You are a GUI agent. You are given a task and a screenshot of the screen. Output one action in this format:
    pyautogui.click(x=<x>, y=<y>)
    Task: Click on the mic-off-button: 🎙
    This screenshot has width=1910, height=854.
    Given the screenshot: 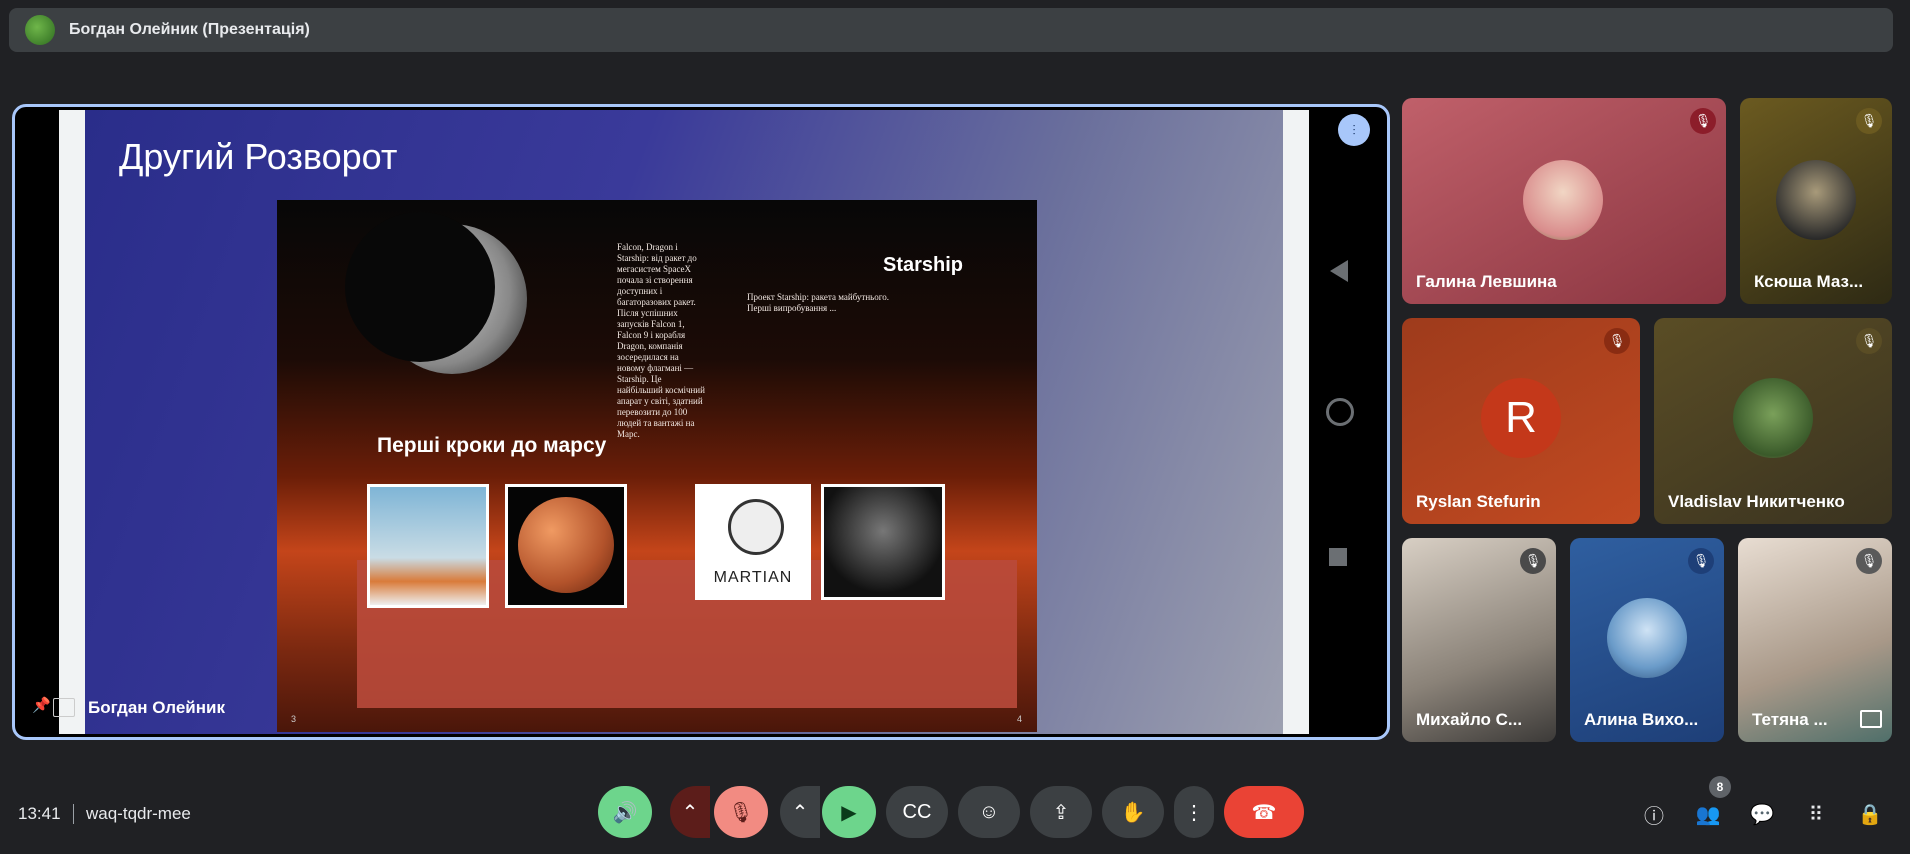 What is the action you would take?
    pyautogui.click(x=741, y=812)
    